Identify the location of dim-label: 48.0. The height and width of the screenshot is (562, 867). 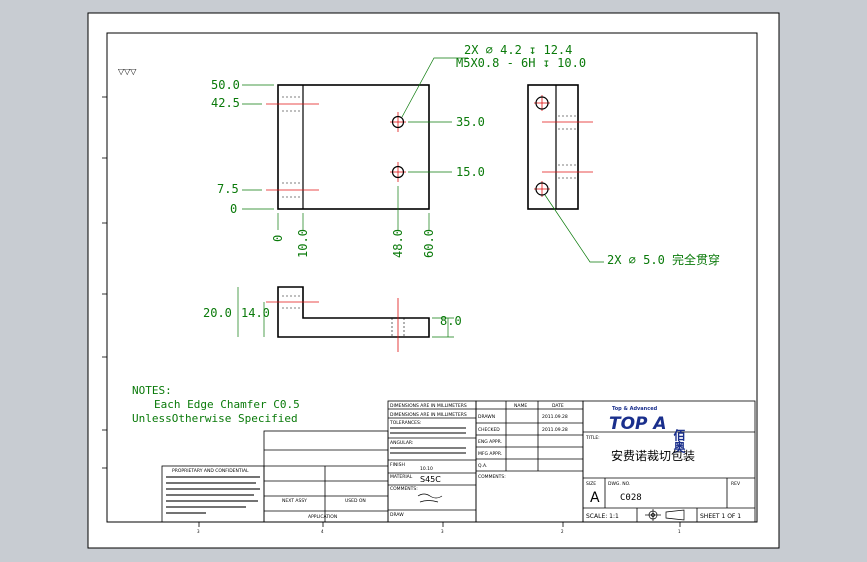
(398, 243).